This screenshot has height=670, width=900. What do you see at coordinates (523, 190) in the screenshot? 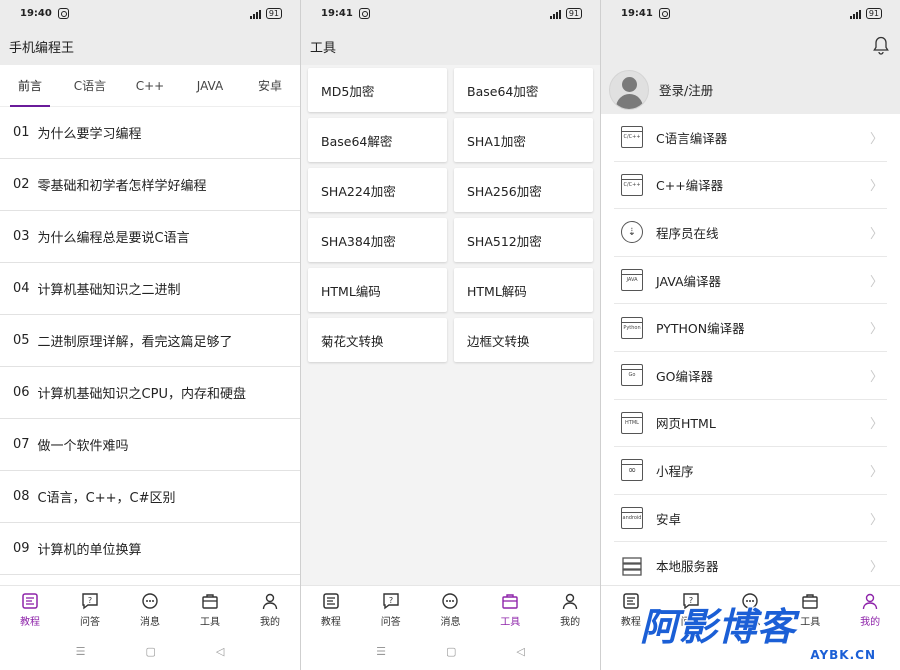
I see `tool-button: SHA256加密` at bounding box center [523, 190].